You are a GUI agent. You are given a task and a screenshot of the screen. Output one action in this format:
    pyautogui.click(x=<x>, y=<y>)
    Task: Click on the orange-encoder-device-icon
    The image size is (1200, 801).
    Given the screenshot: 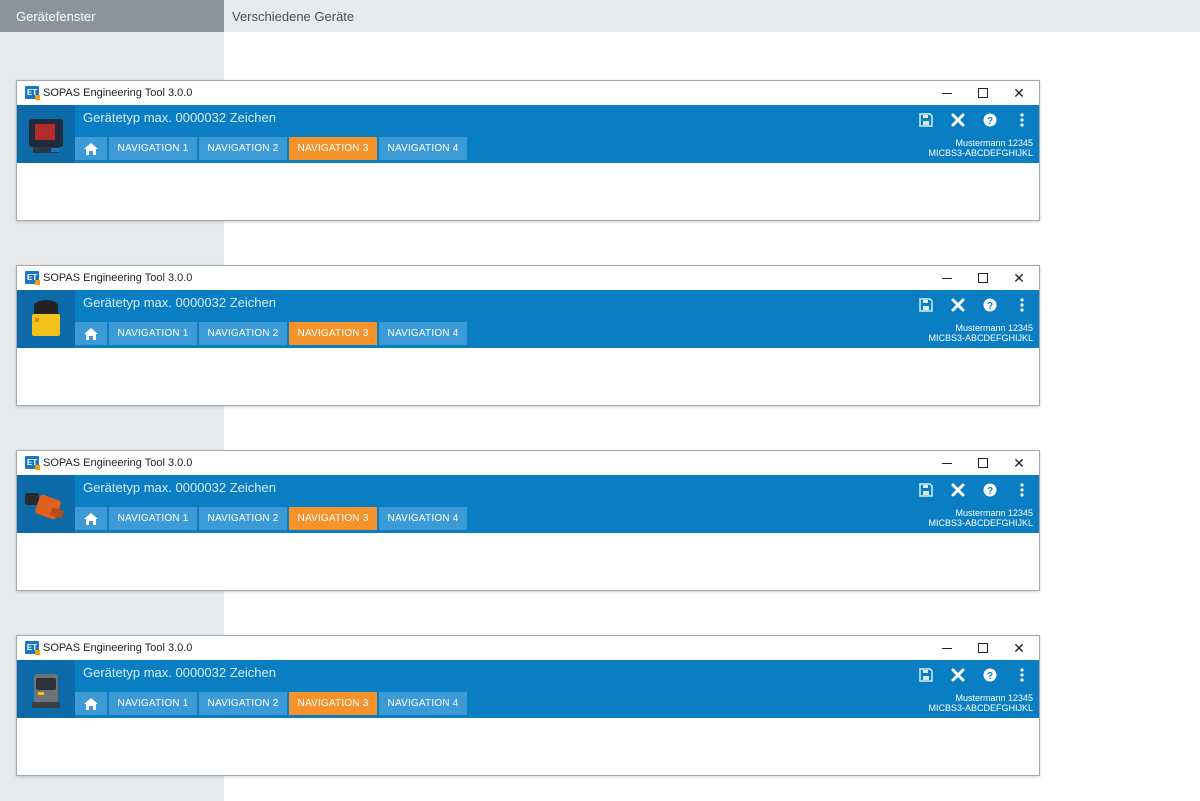 What is the action you would take?
    pyautogui.click(x=46, y=504)
    